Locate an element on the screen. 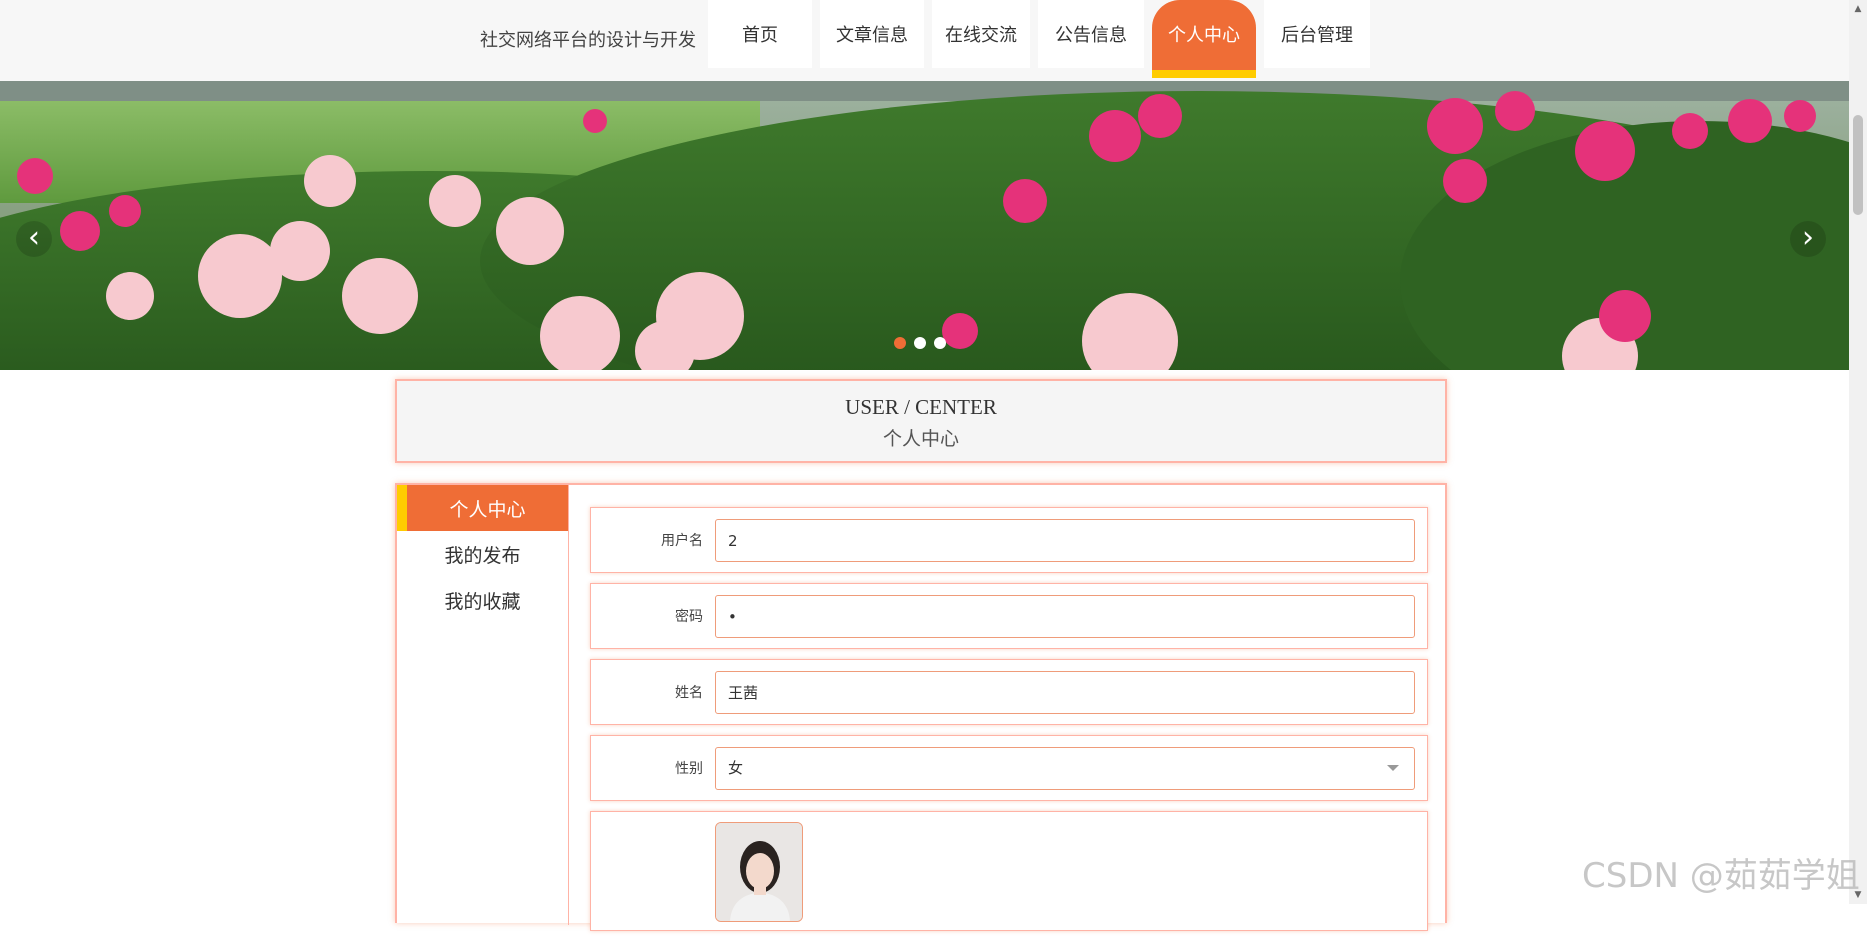 This screenshot has height=941, width=1867. section-title-en: USER / CENTER is located at coordinates (921, 407).